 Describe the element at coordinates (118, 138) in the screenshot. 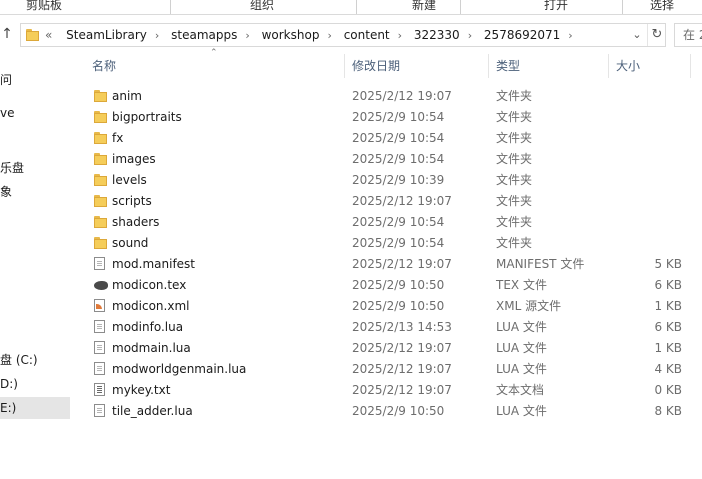

I see `file-name: fx` at that location.